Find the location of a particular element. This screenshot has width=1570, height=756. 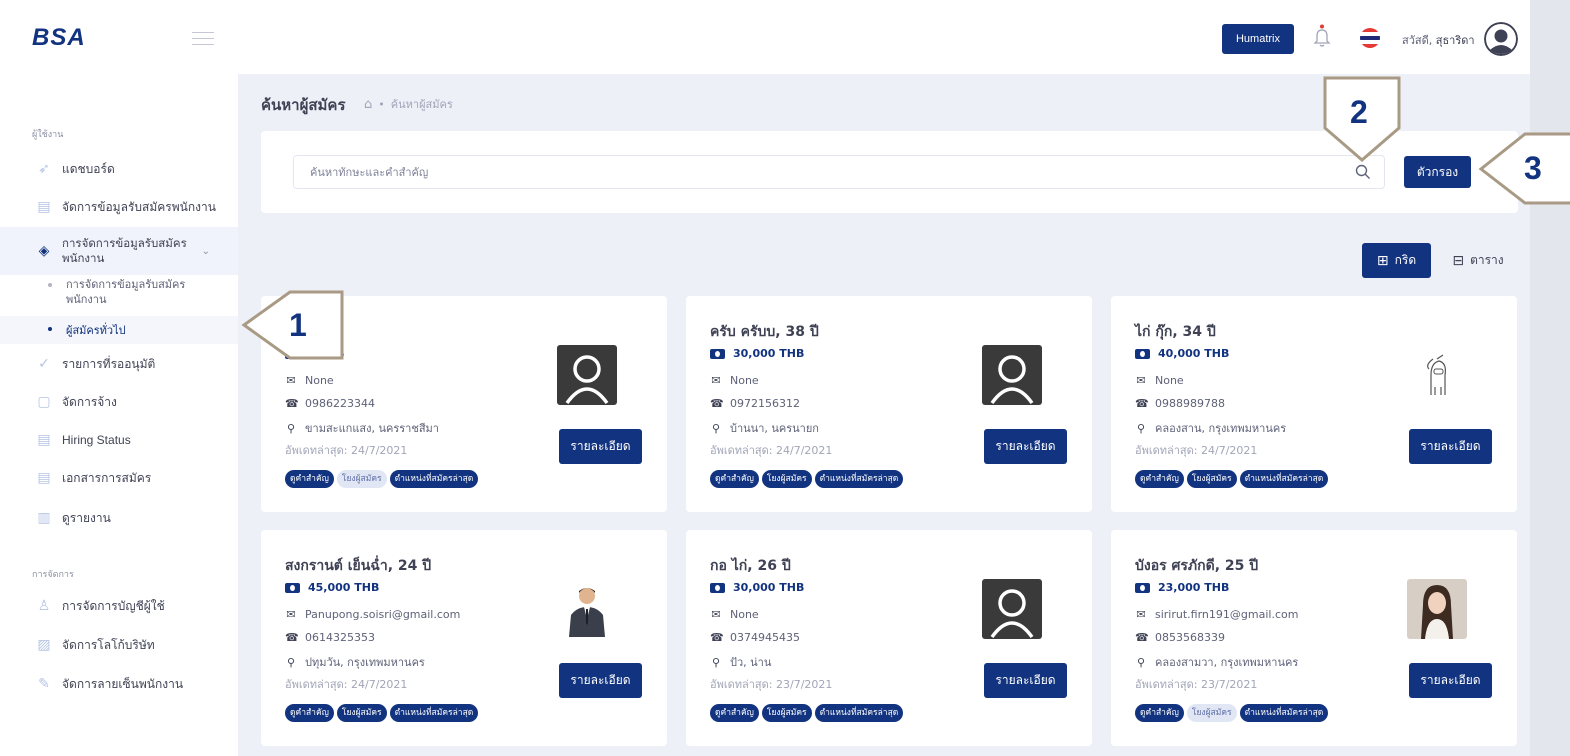

candidate-salary: 45,000 THB is located at coordinates (332, 587).